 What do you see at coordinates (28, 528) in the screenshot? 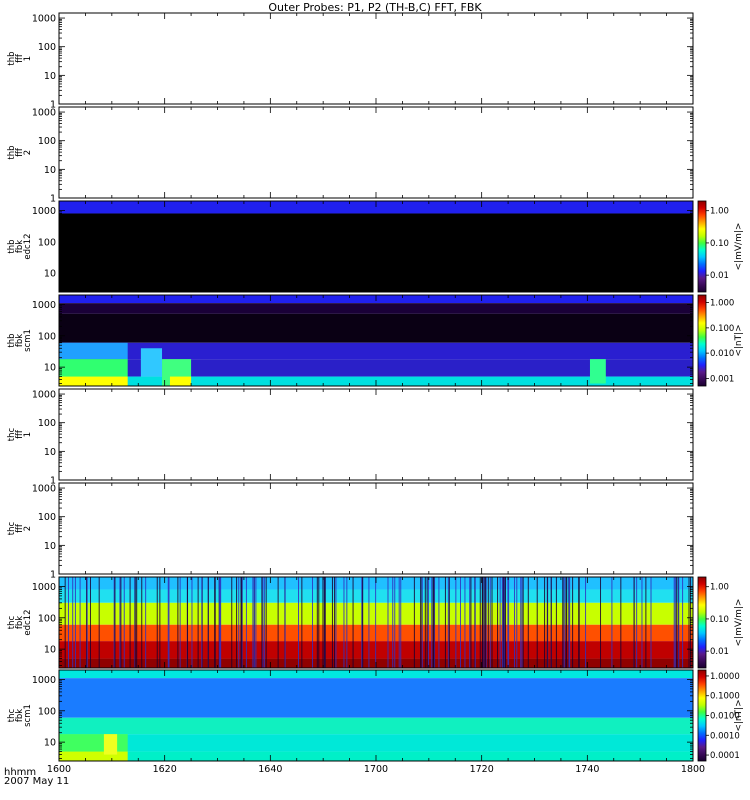
I see `panel-label-line: 2` at bounding box center [28, 528].